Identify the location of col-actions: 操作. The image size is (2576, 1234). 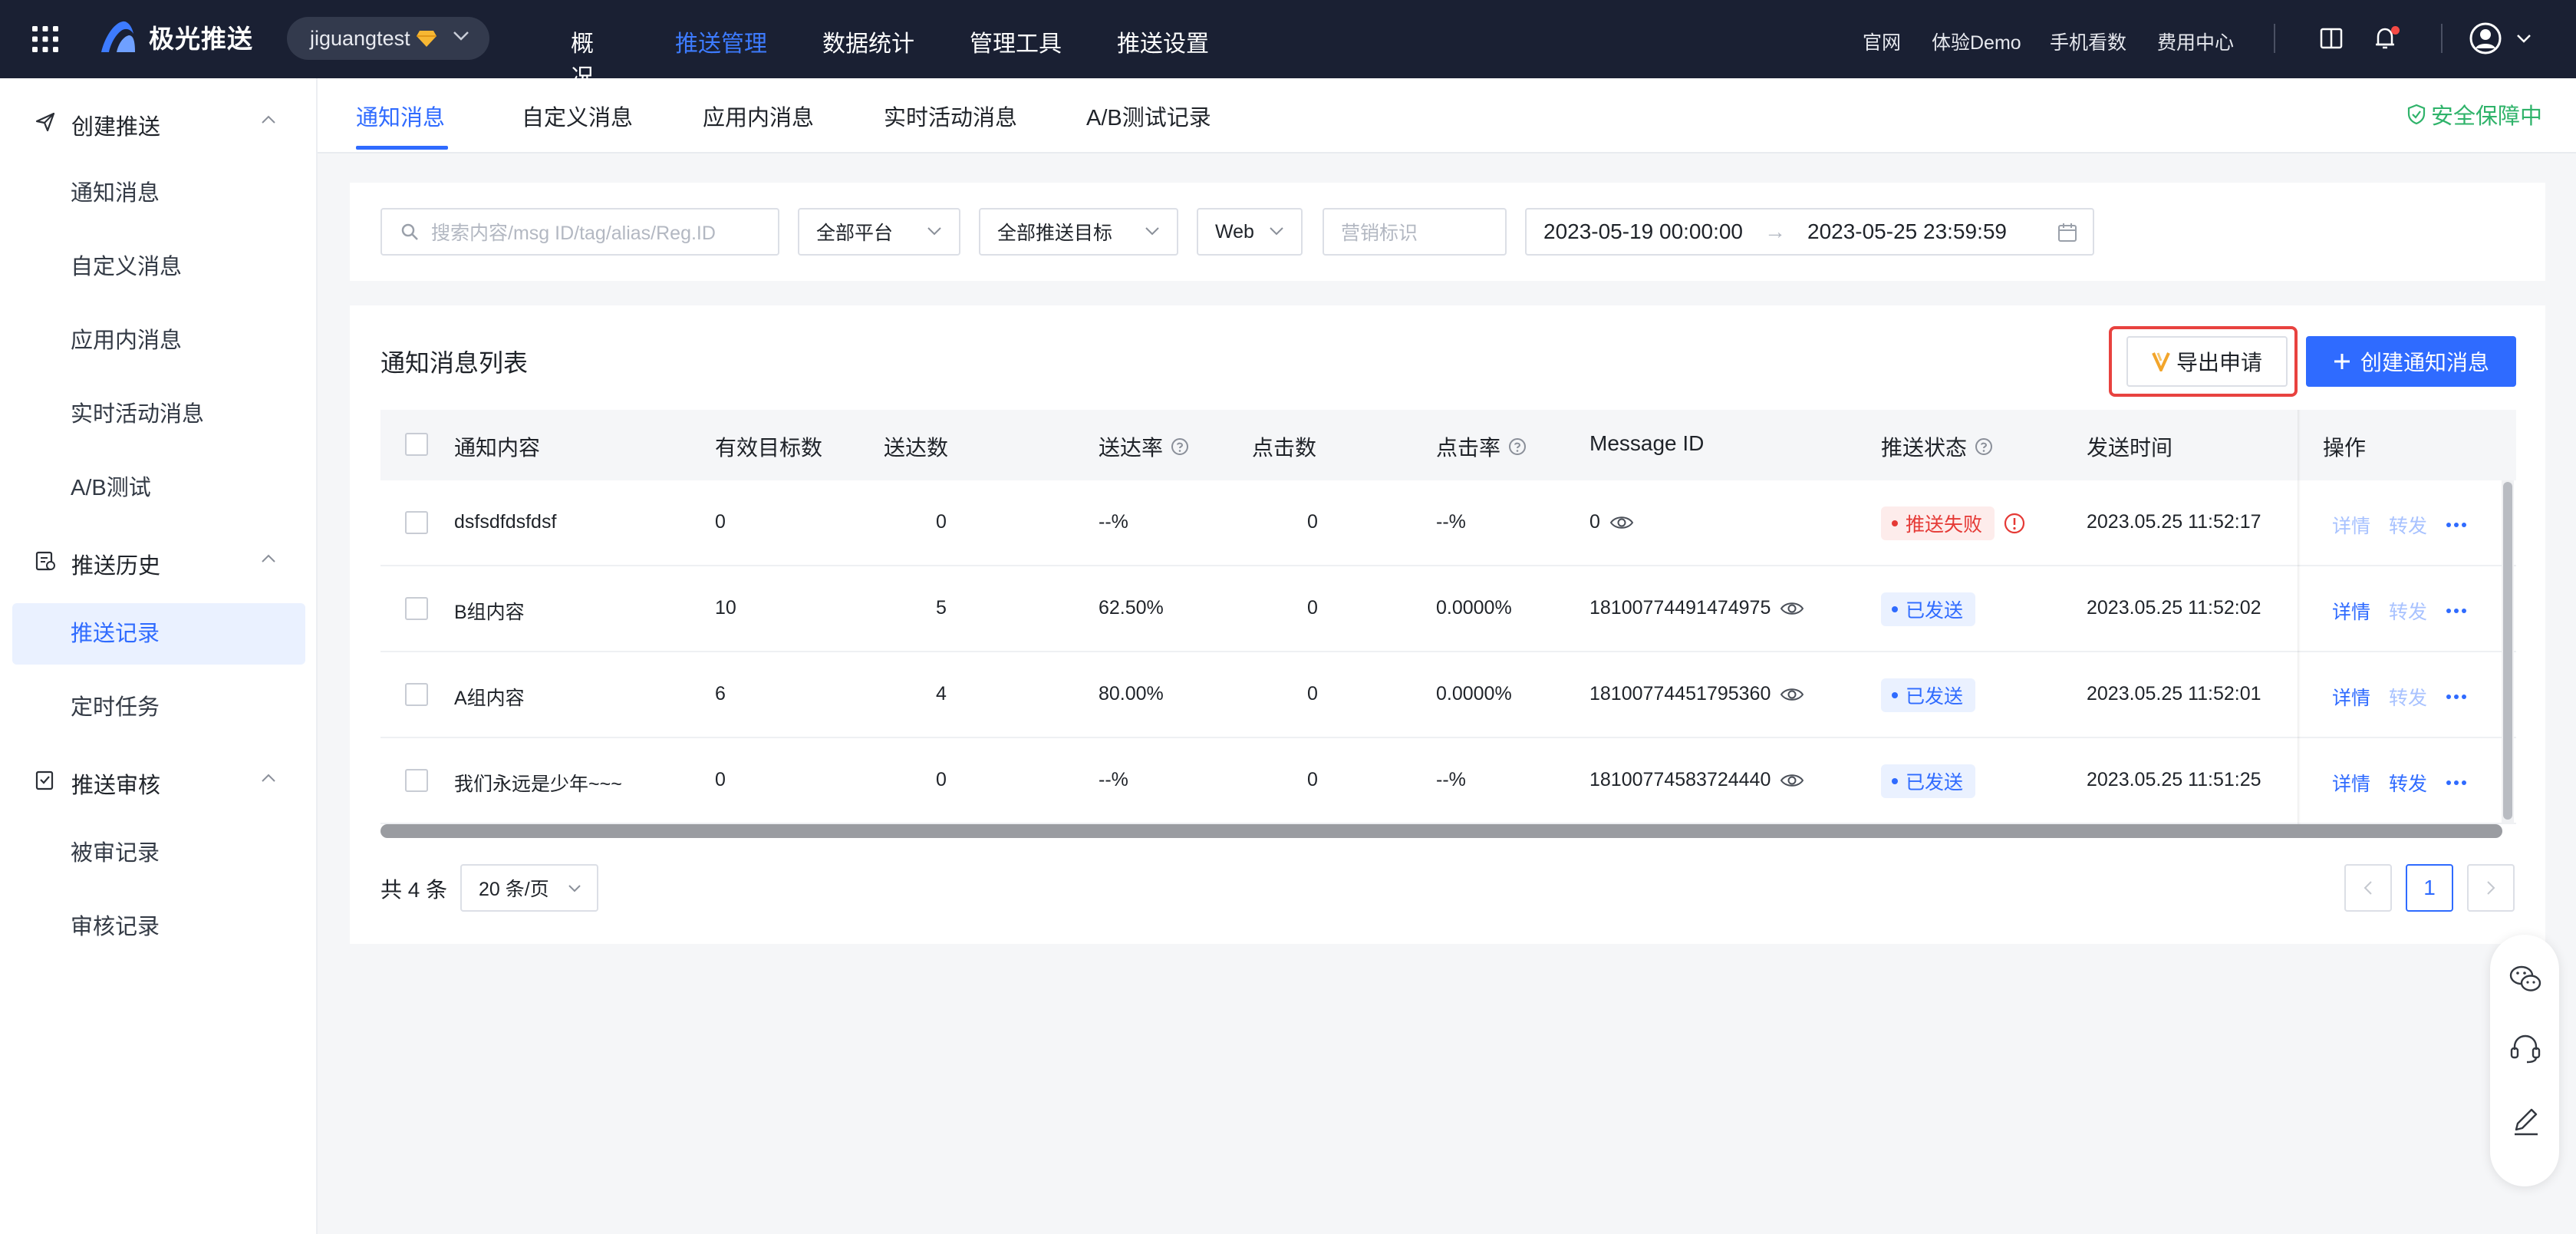
(2344, 446).